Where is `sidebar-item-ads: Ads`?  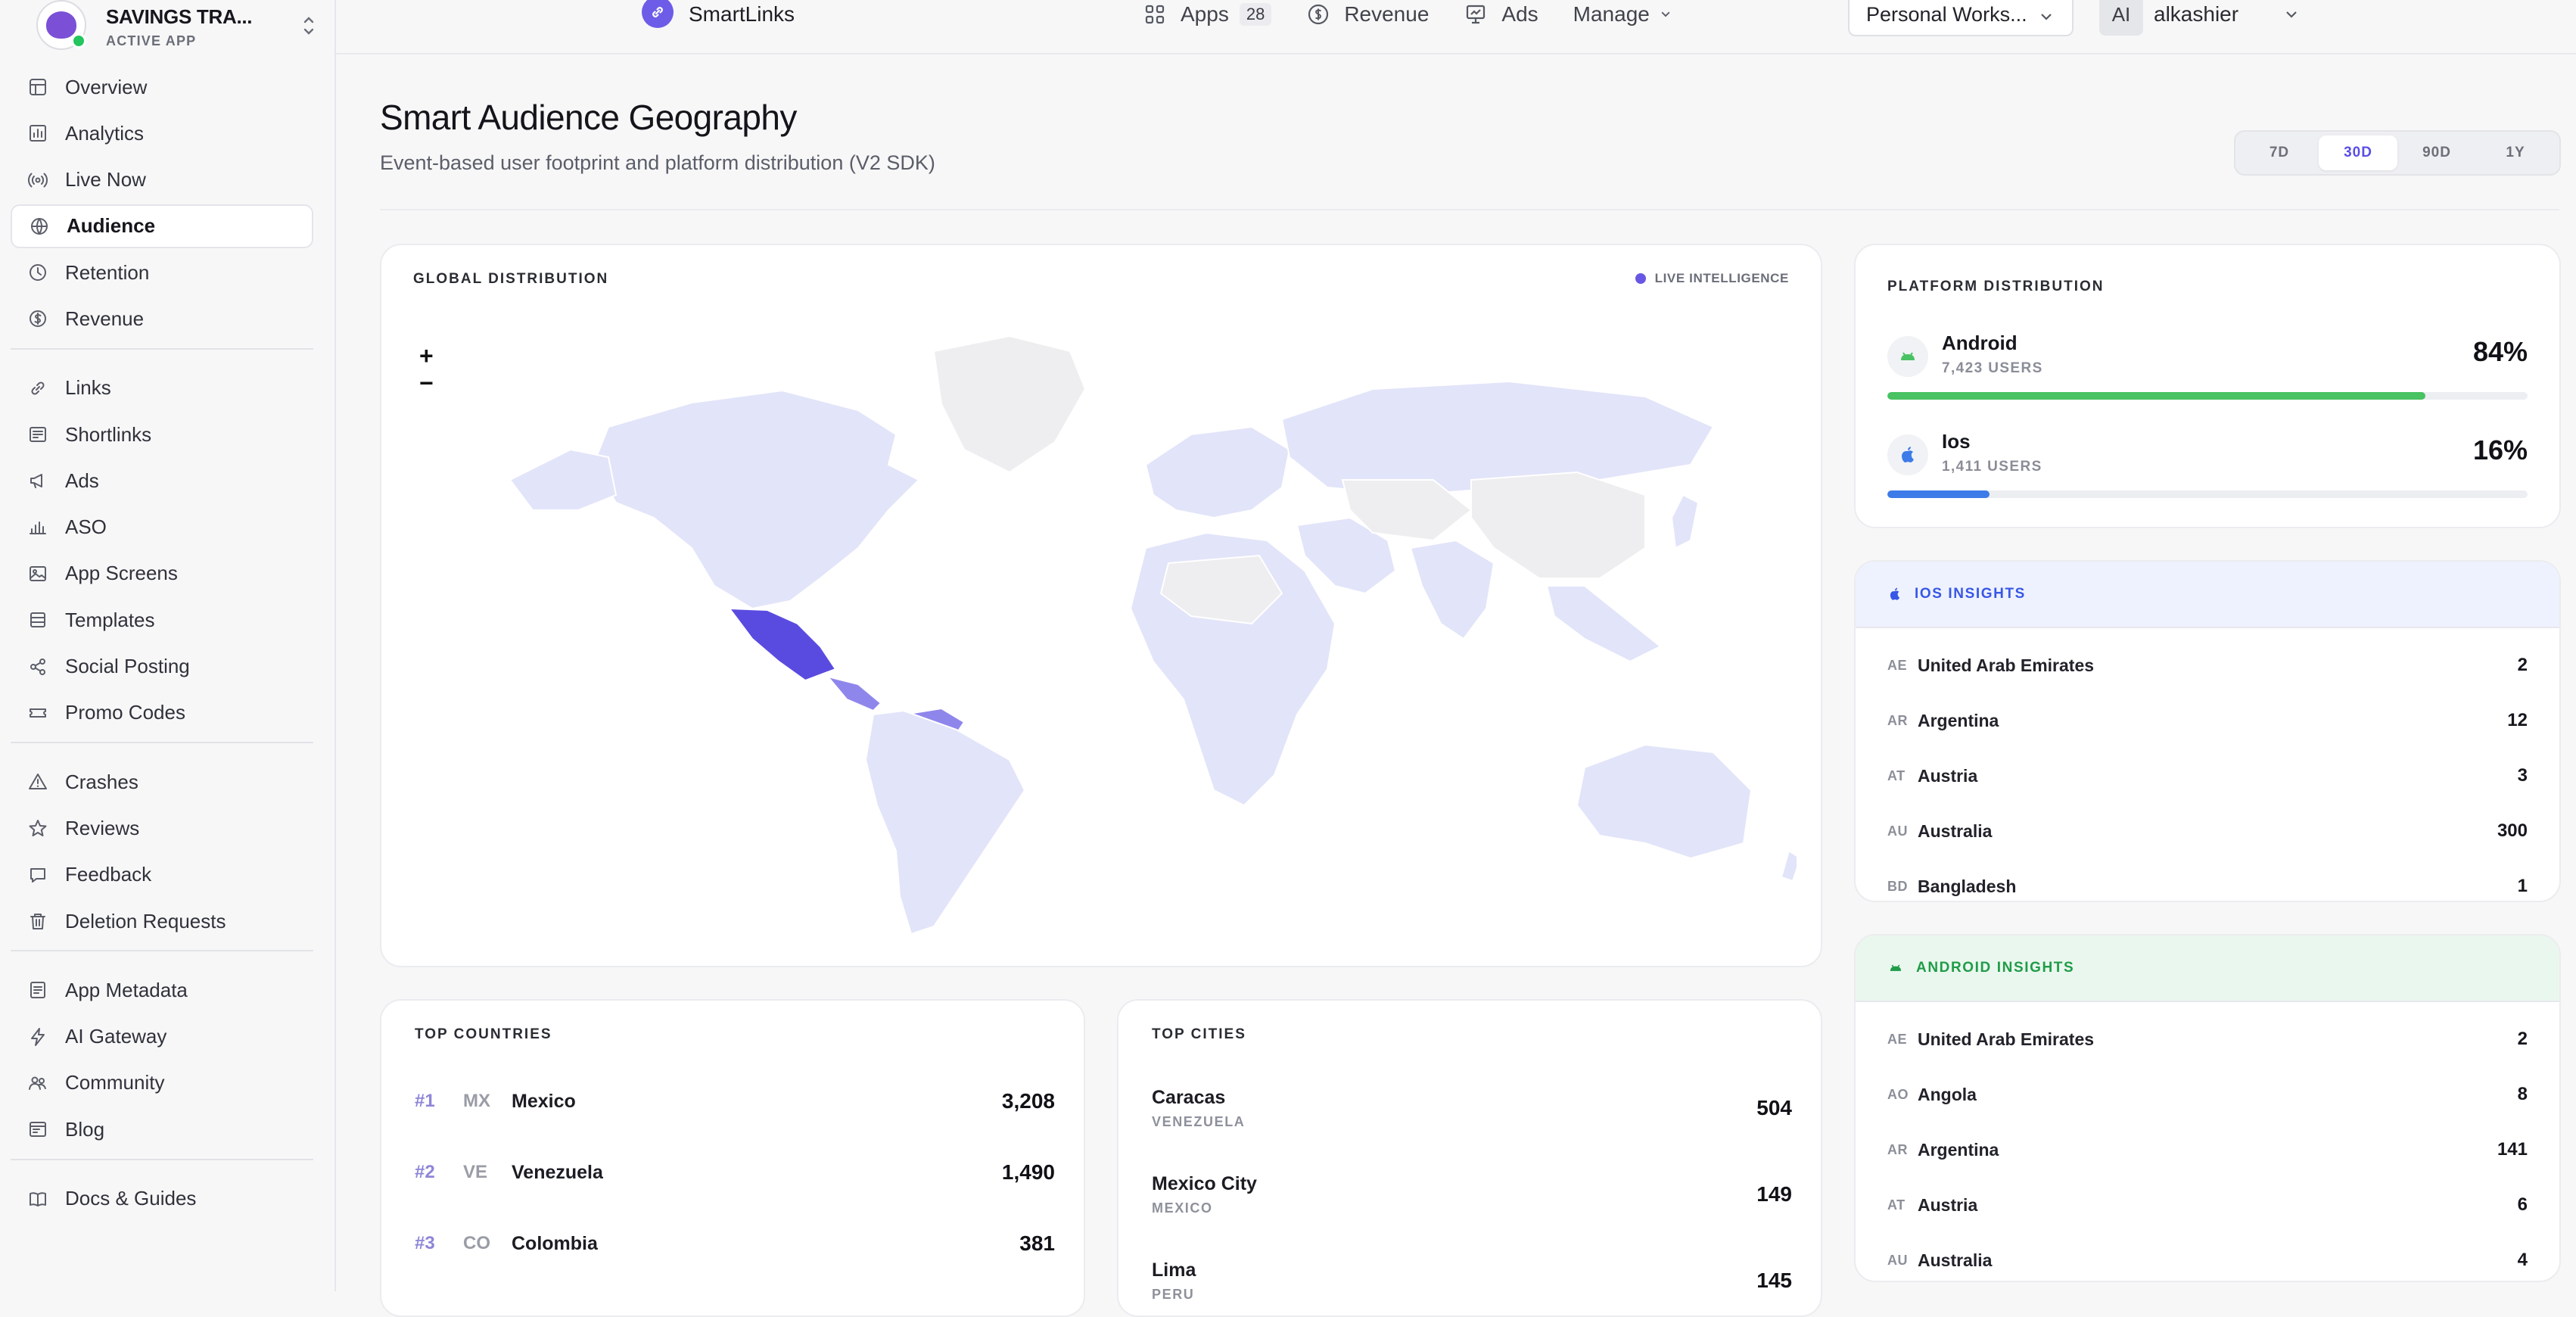
sidebar-item-ads: Ads is located at coordinates (162, 481).